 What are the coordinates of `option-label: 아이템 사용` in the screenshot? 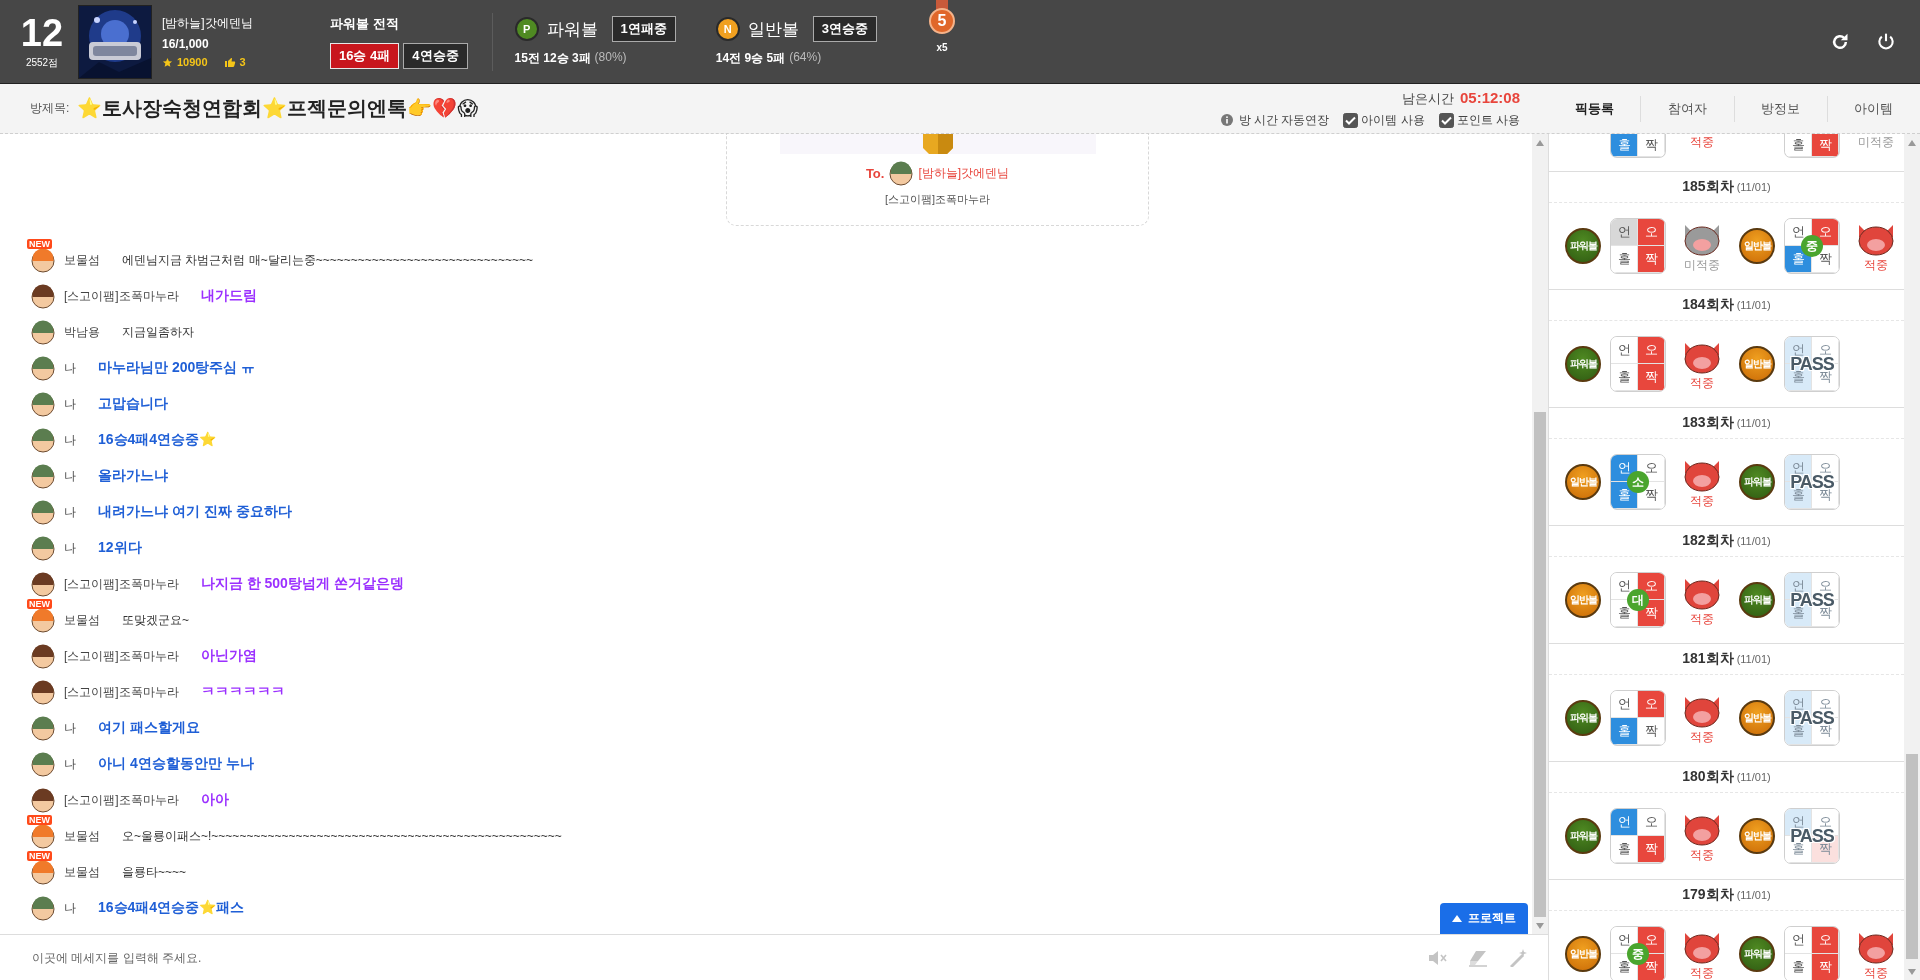 It's located at (1393, 120).